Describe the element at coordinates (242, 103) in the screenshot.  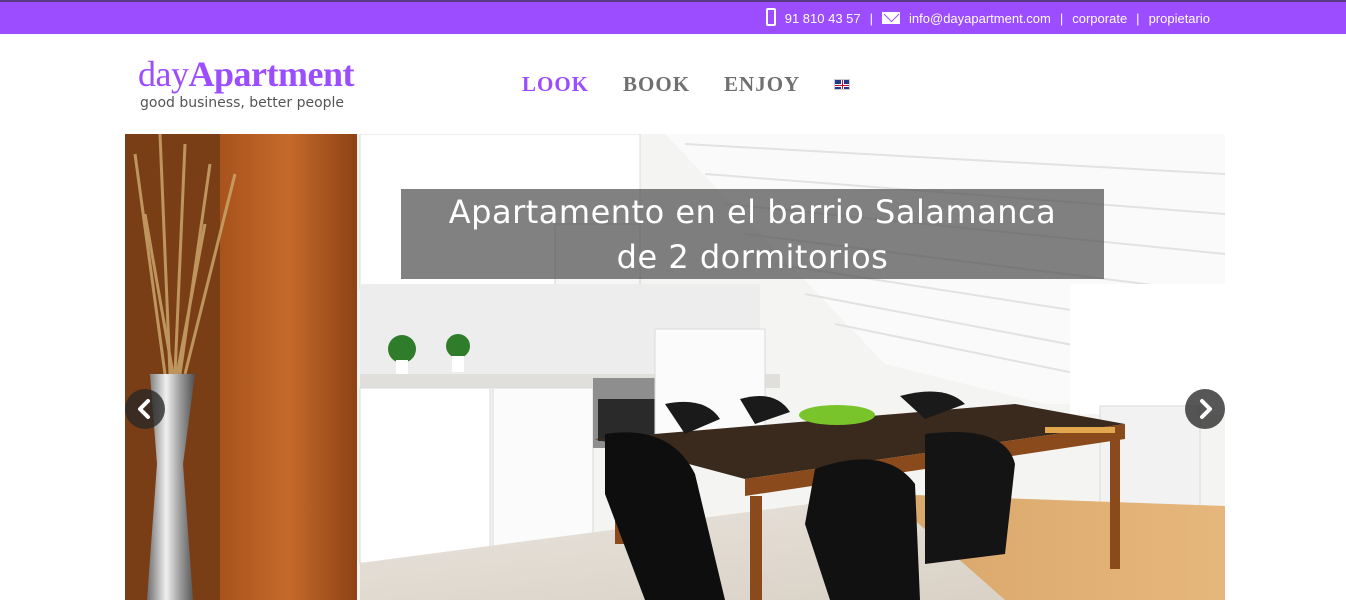
I see `logo-tagline: good business, better people` at that location.